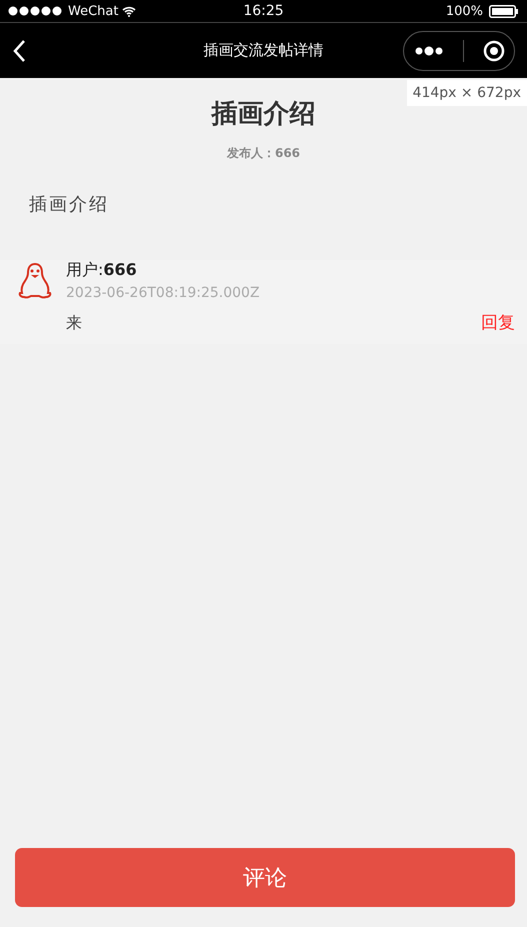  Describe the element at coordinates (69, 204) in the screenshot. I see `post-body: 插画介绍` at that location.